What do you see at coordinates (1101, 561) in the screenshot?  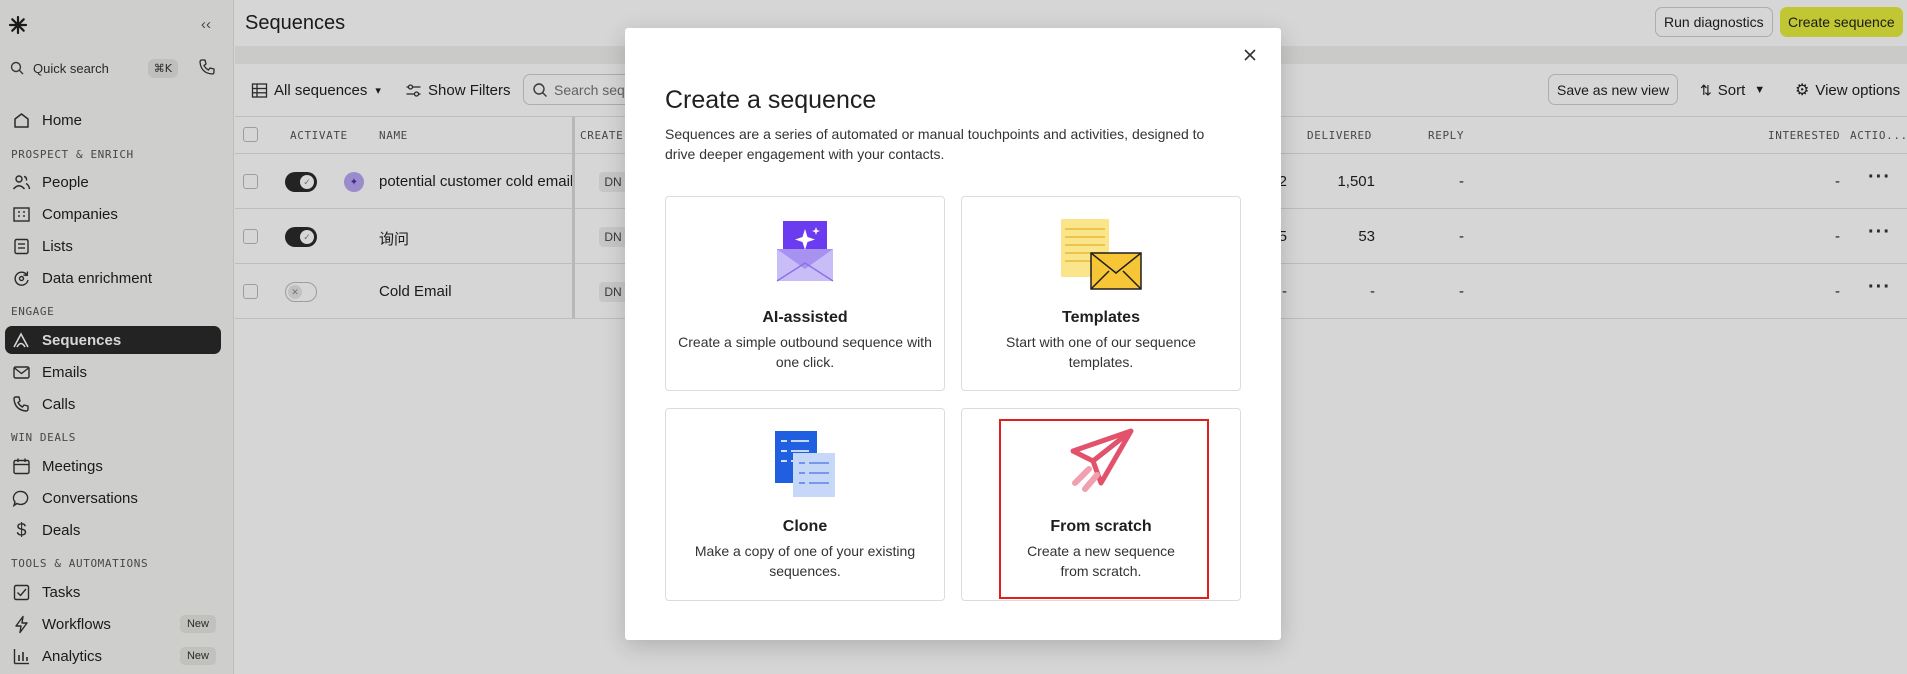 I see `from-scratch-description: Create a new sequence from scratch.` at bounding box center [1101, 561].